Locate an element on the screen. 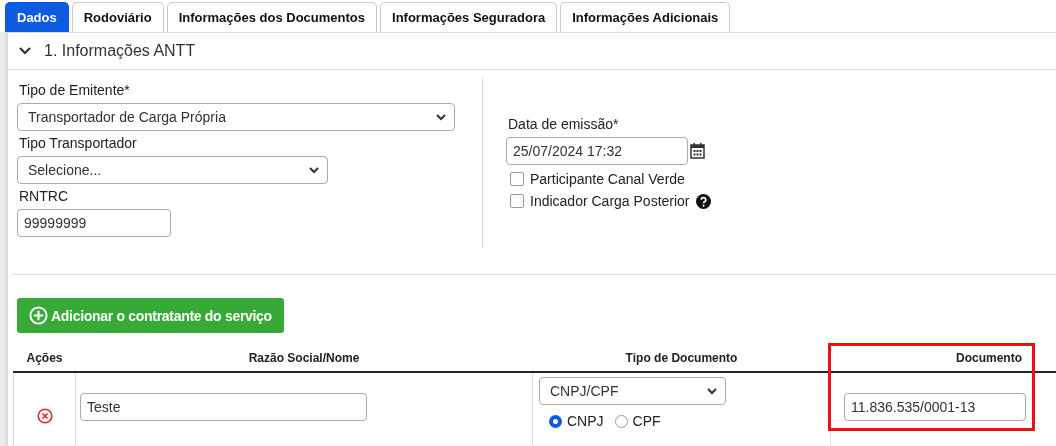 This screenshot has height=446, width=1056. name-field: Teste is located at coordinates (223, 407).